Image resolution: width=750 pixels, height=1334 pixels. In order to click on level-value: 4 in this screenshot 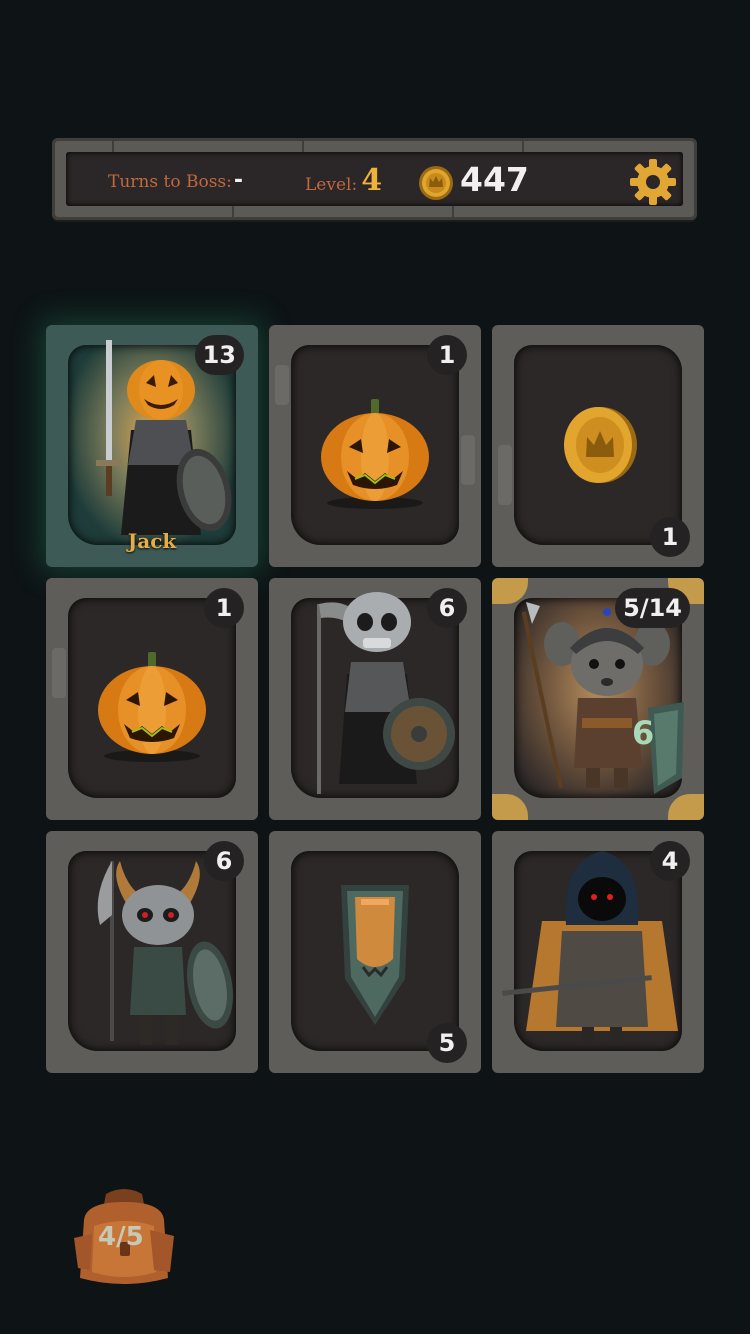, I will do `click(372, 180)`.